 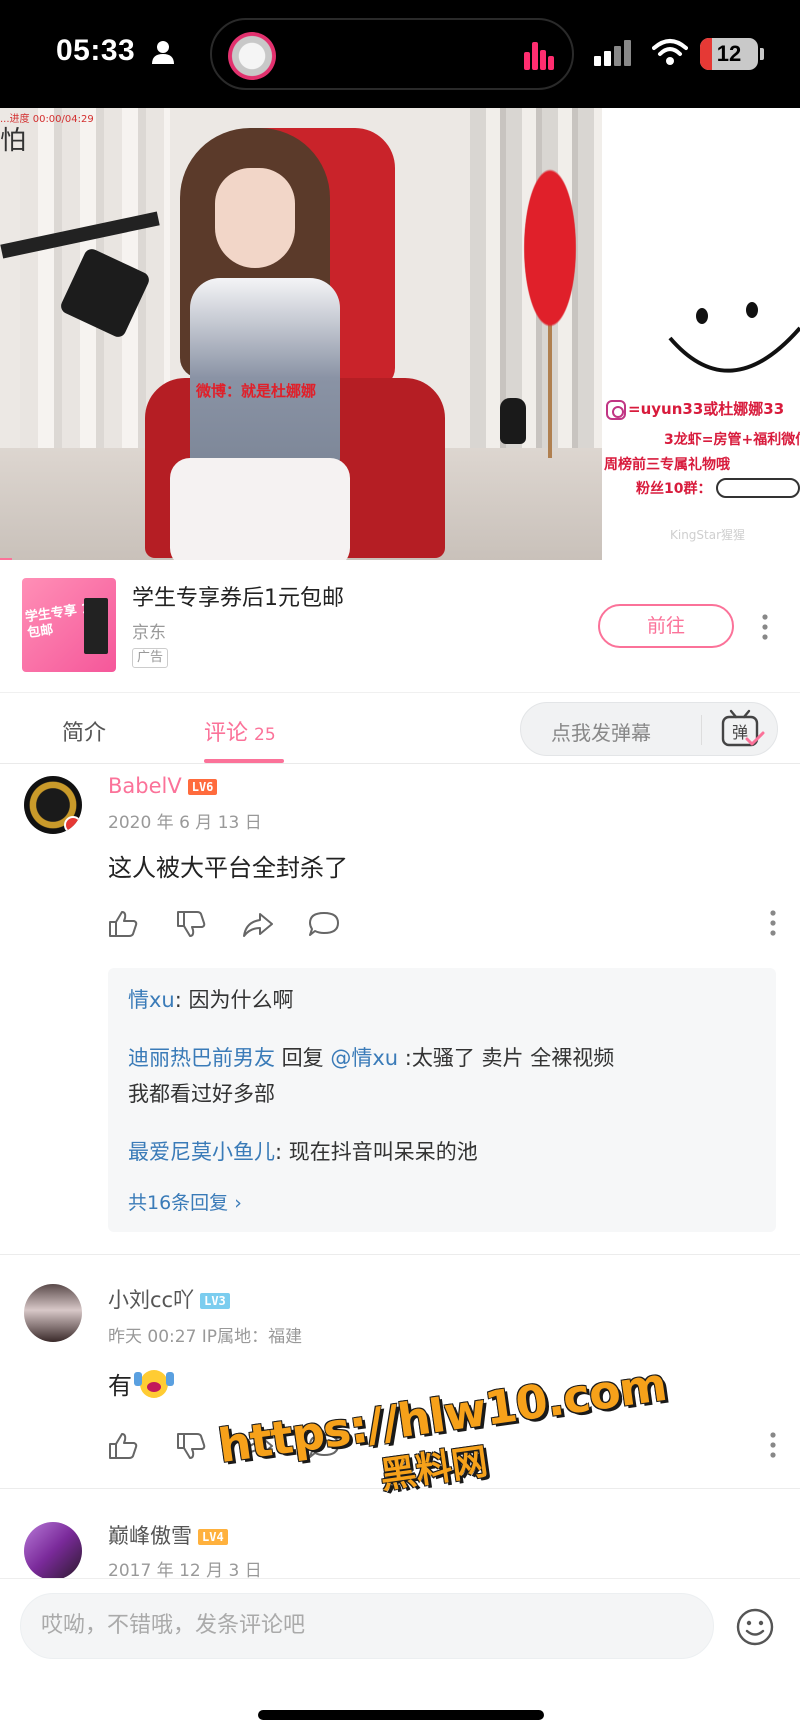 I want to click on battery-level: 12, so click(x=729, y=53).